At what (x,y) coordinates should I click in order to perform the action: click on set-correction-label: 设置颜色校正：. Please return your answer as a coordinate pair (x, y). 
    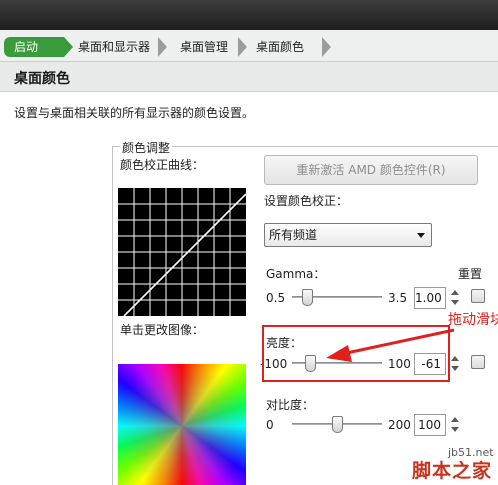
    Looking at the image, I should click on (306, 201).